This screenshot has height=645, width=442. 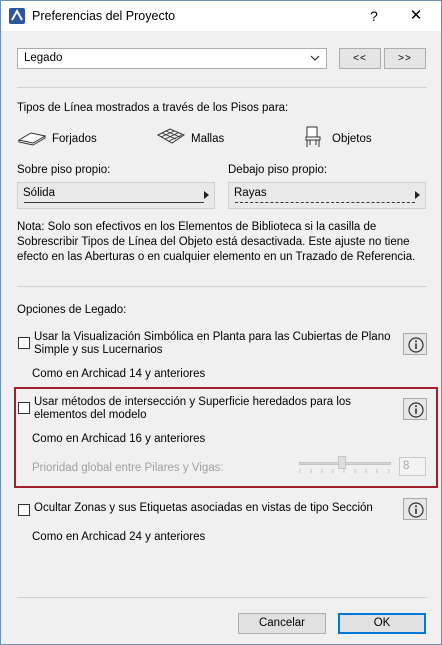 What do you see at coordinates (250, 193) in the screenshot?
I see `below-story-line-type-value: Rayas` at bounding box center [250, 193].